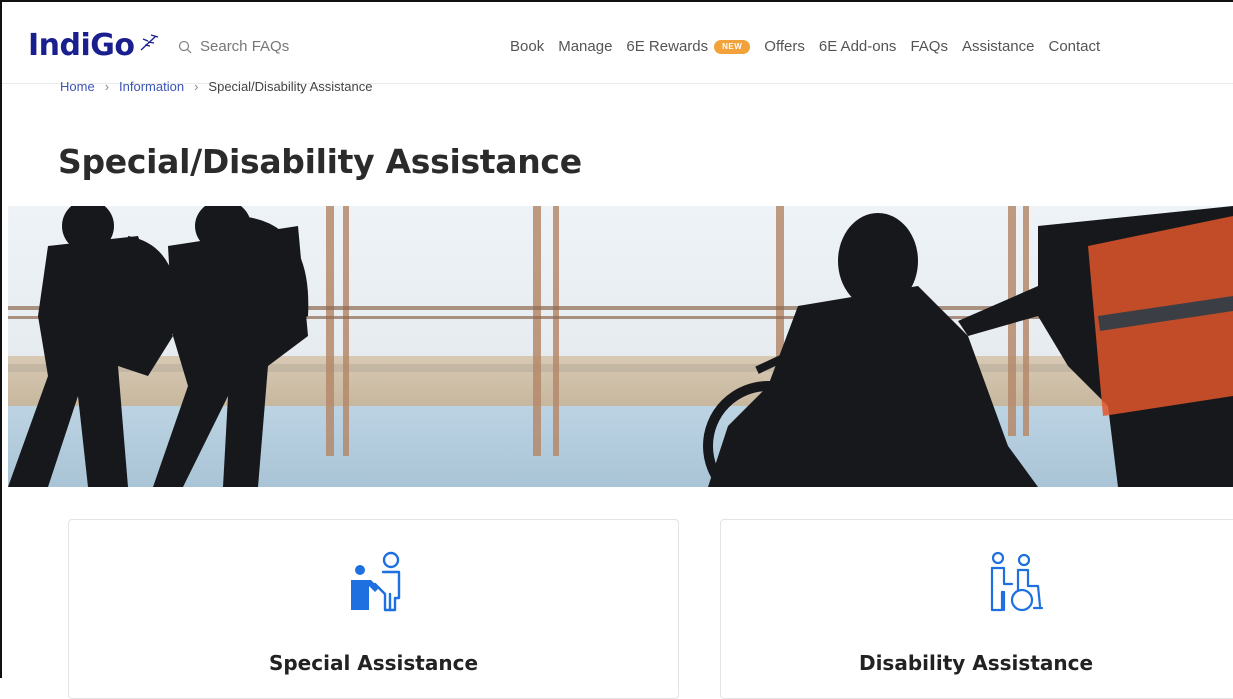 The width and height of the screenshot is (1233, 699). I want to click on search-icon, so click(185, 47).